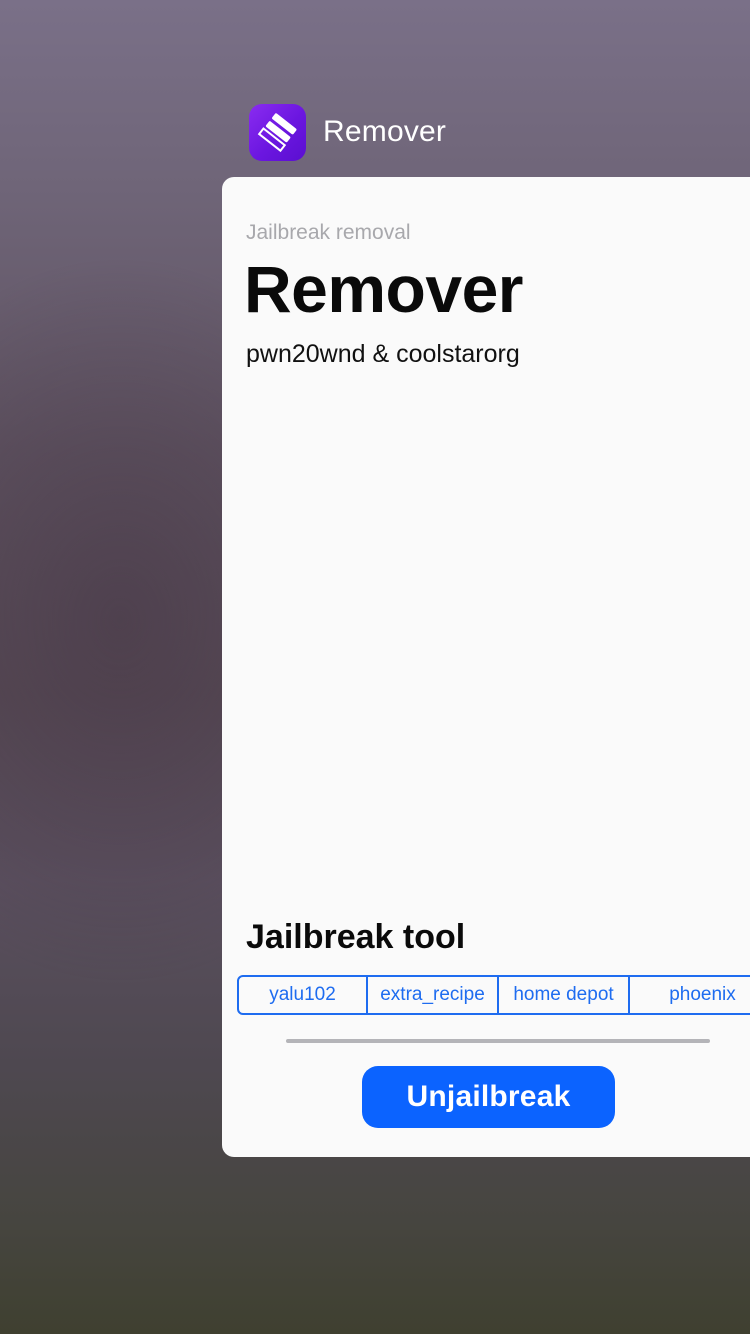 The image size is (750, 1334). What do you see at coordinates (303, 995) in the screenshot?
I see `segment-yalu102: yalu102` at bounding box center [303, 995].